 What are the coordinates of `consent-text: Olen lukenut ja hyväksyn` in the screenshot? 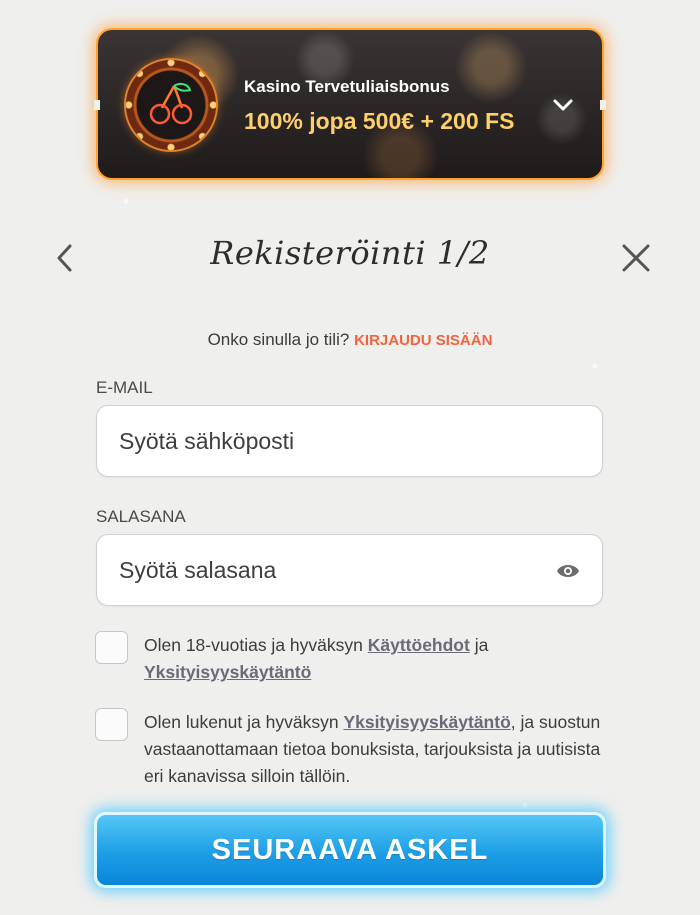 It's located at (241, 722).